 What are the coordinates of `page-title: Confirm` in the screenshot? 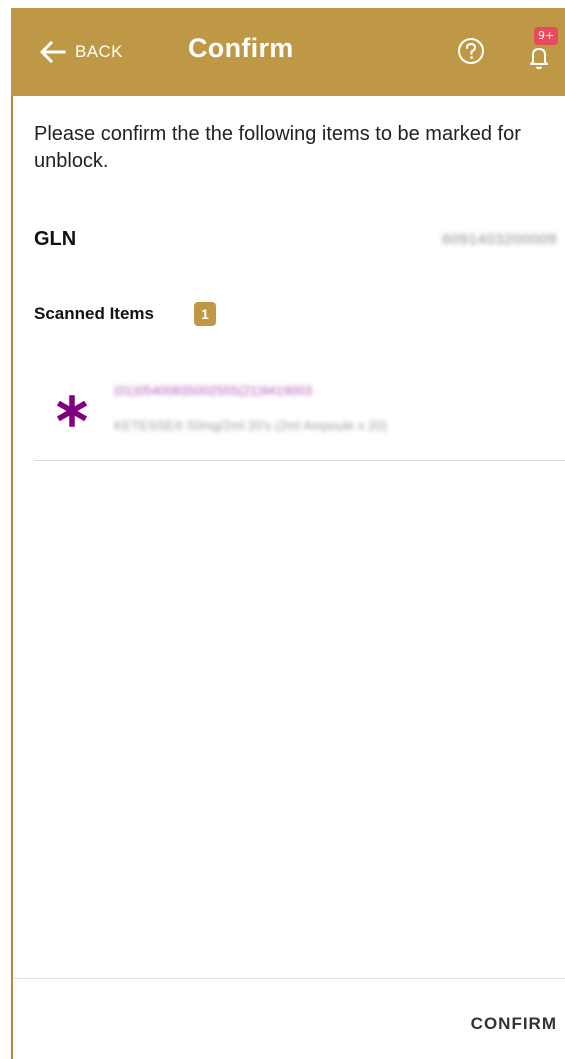 It's located at (241, 48).